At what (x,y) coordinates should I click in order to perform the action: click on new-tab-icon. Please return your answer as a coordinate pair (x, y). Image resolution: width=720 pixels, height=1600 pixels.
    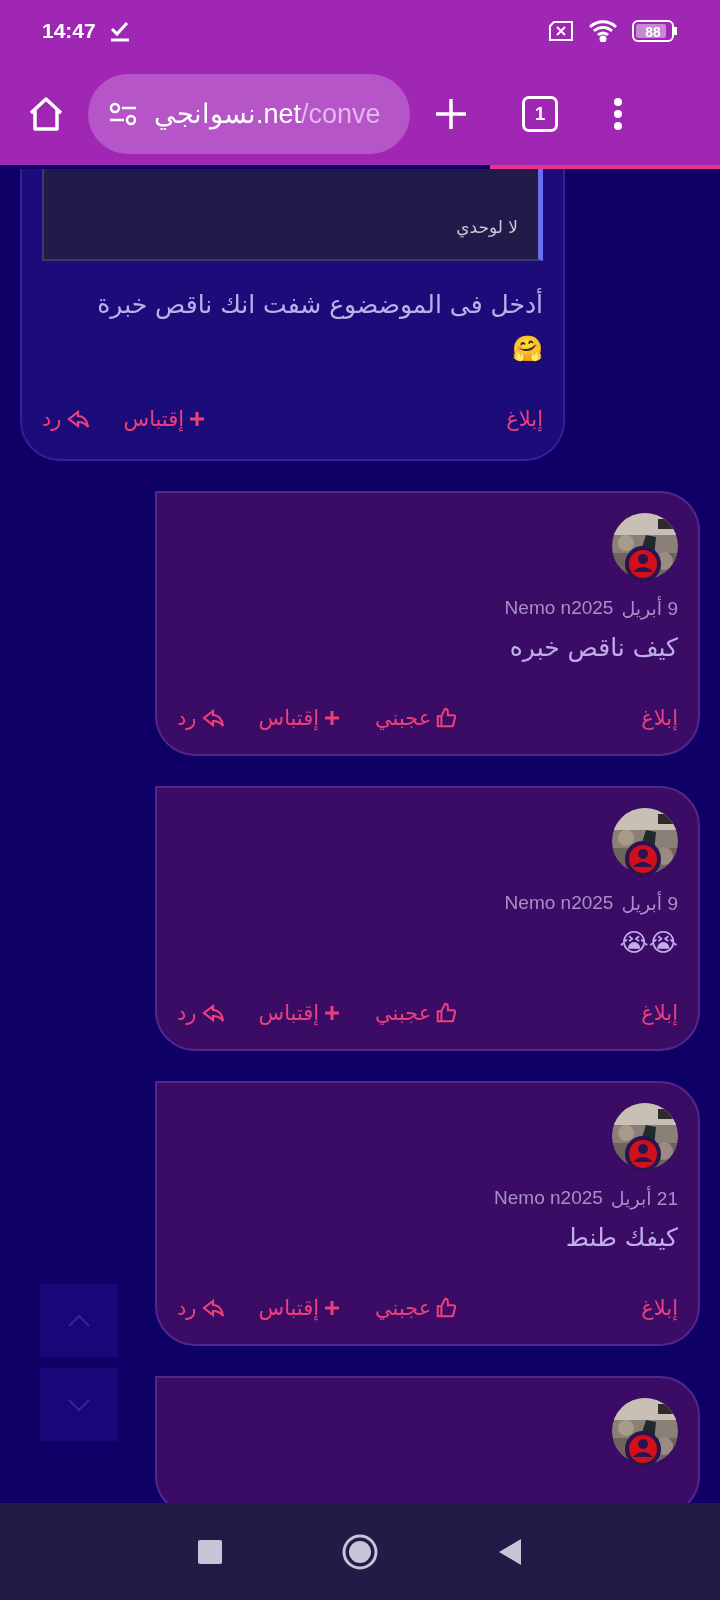
    Looking at the image, I should click on (451, 113).